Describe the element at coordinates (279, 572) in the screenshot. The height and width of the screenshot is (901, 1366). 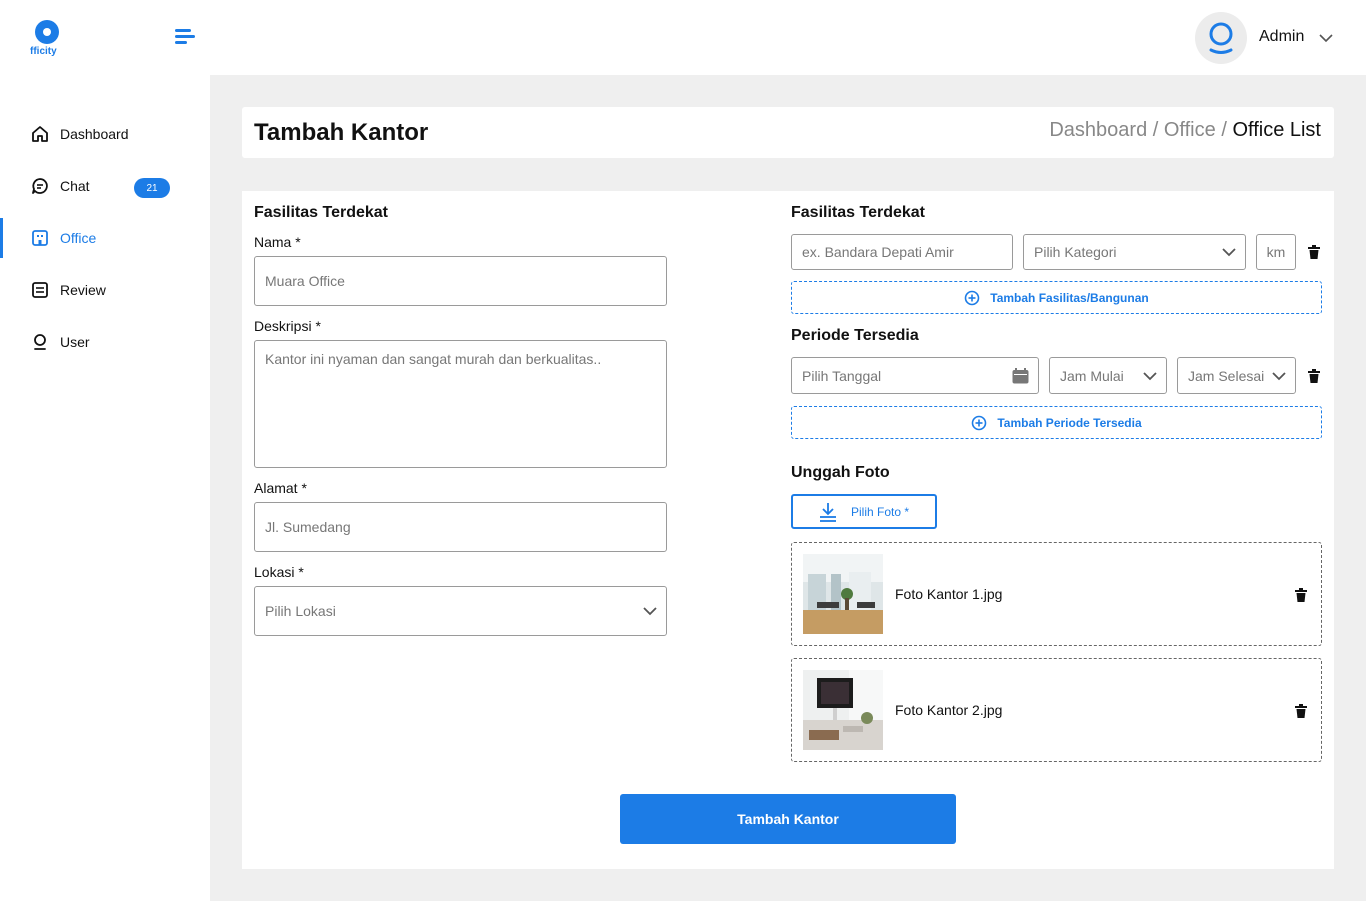
I see `location-label: Lokasi *` at that location.